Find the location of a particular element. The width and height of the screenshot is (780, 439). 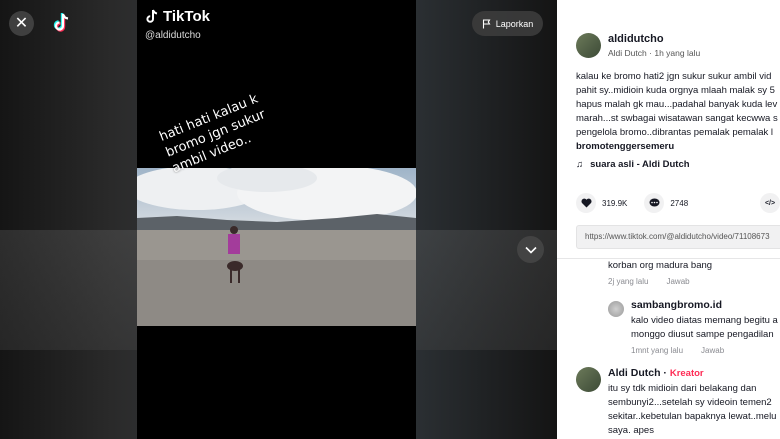

flag-icon is located at coordinates (486, 23).